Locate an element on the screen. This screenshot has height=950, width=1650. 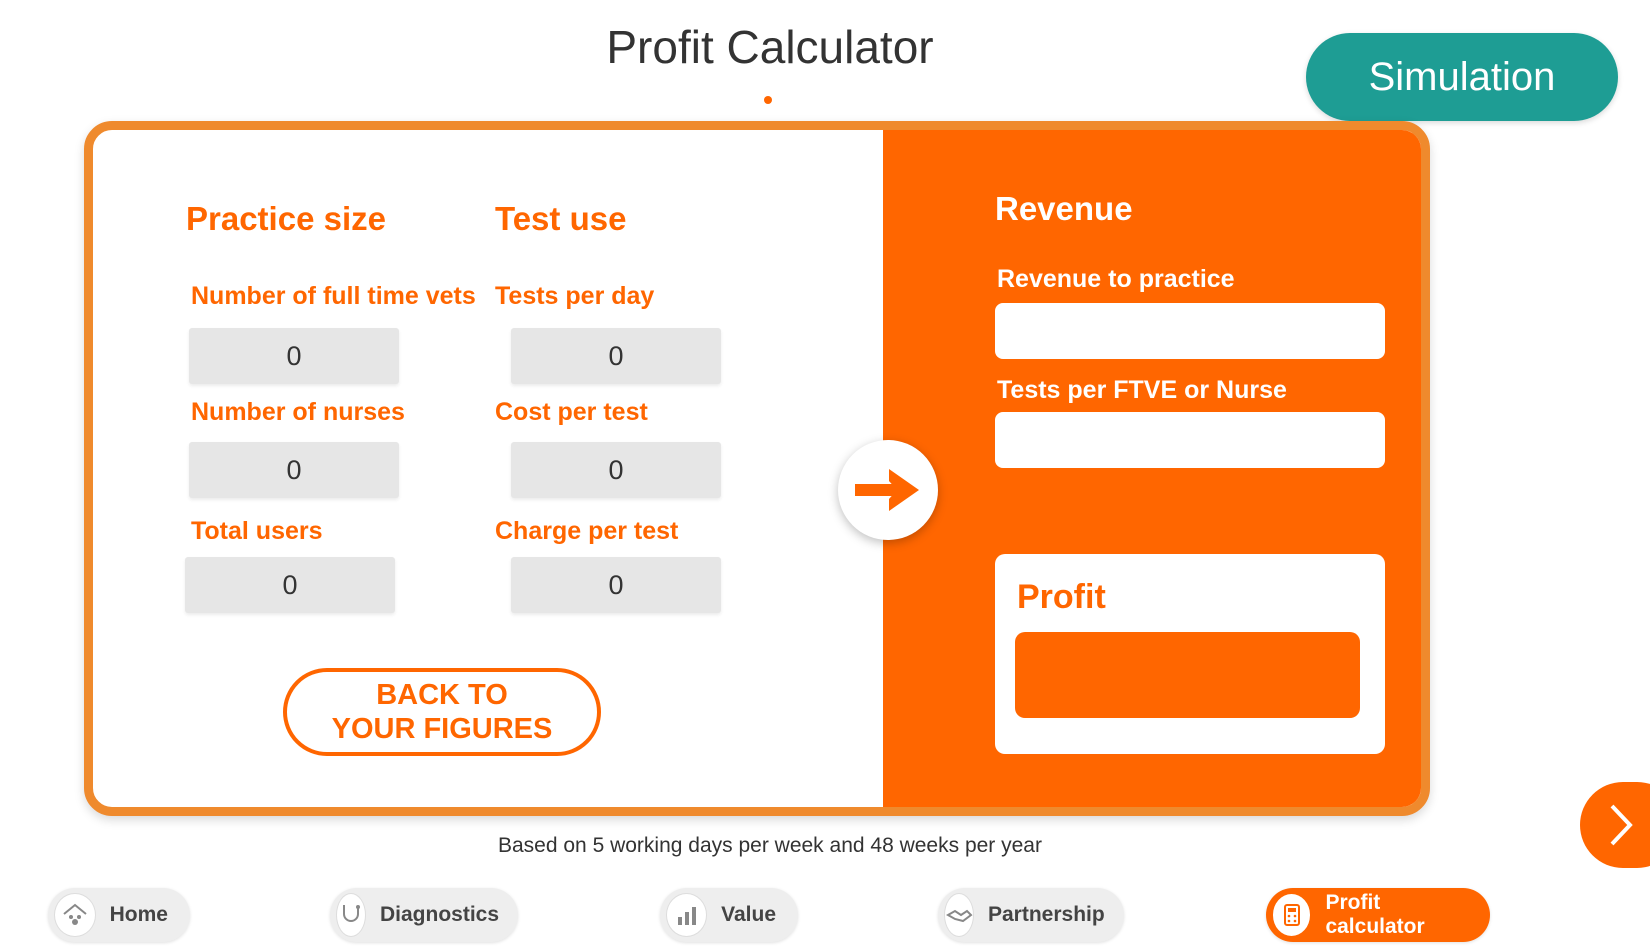
tests-per-day-input: 0 is located at coordinates (616, 356).